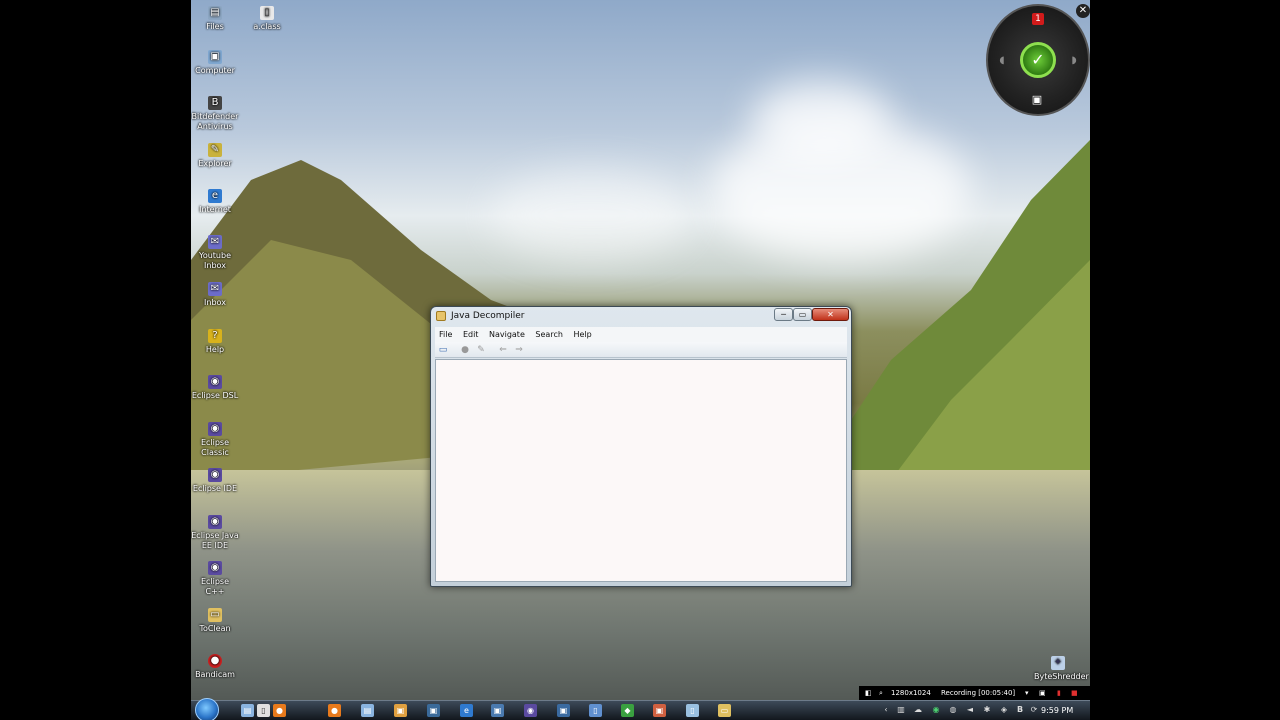 This screenshot has width=1280, height=720. What do you see at coordinates (507, 334) in the screenshot?
I see `menu-navigate: Navigate` at bounding box center [507, 334].